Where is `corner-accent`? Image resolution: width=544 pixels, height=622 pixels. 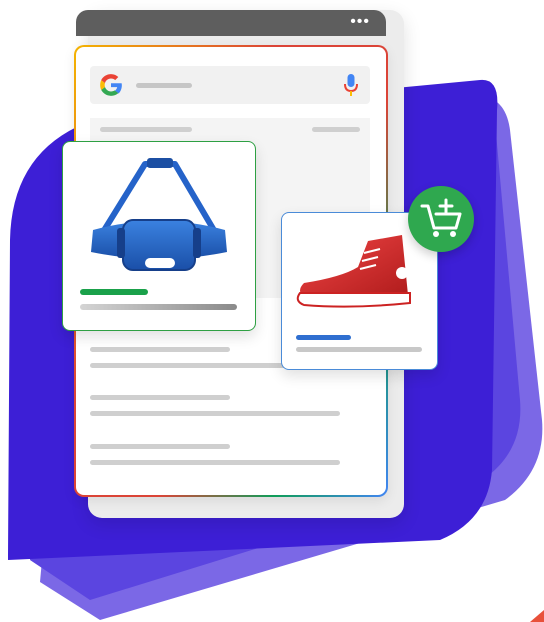
corner-accent is located at coordinates (537, 616).